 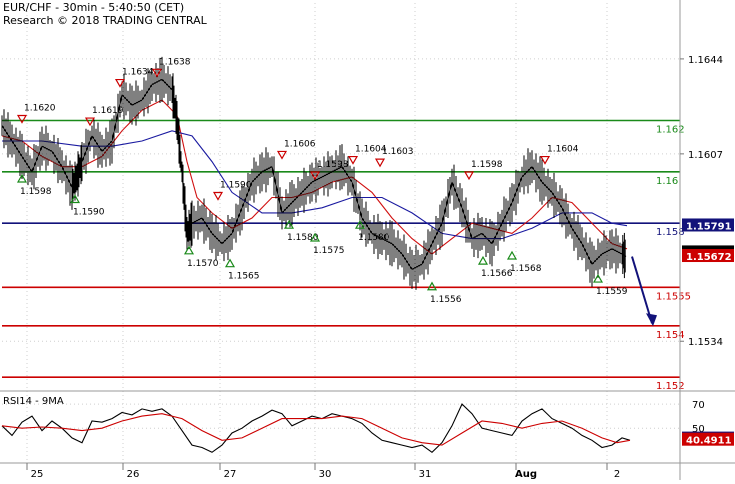 What do you see at coordinates (36, 192) in the screenshot?
I see `low-marker-label: 1.1598` at bounding box center [36, 192].